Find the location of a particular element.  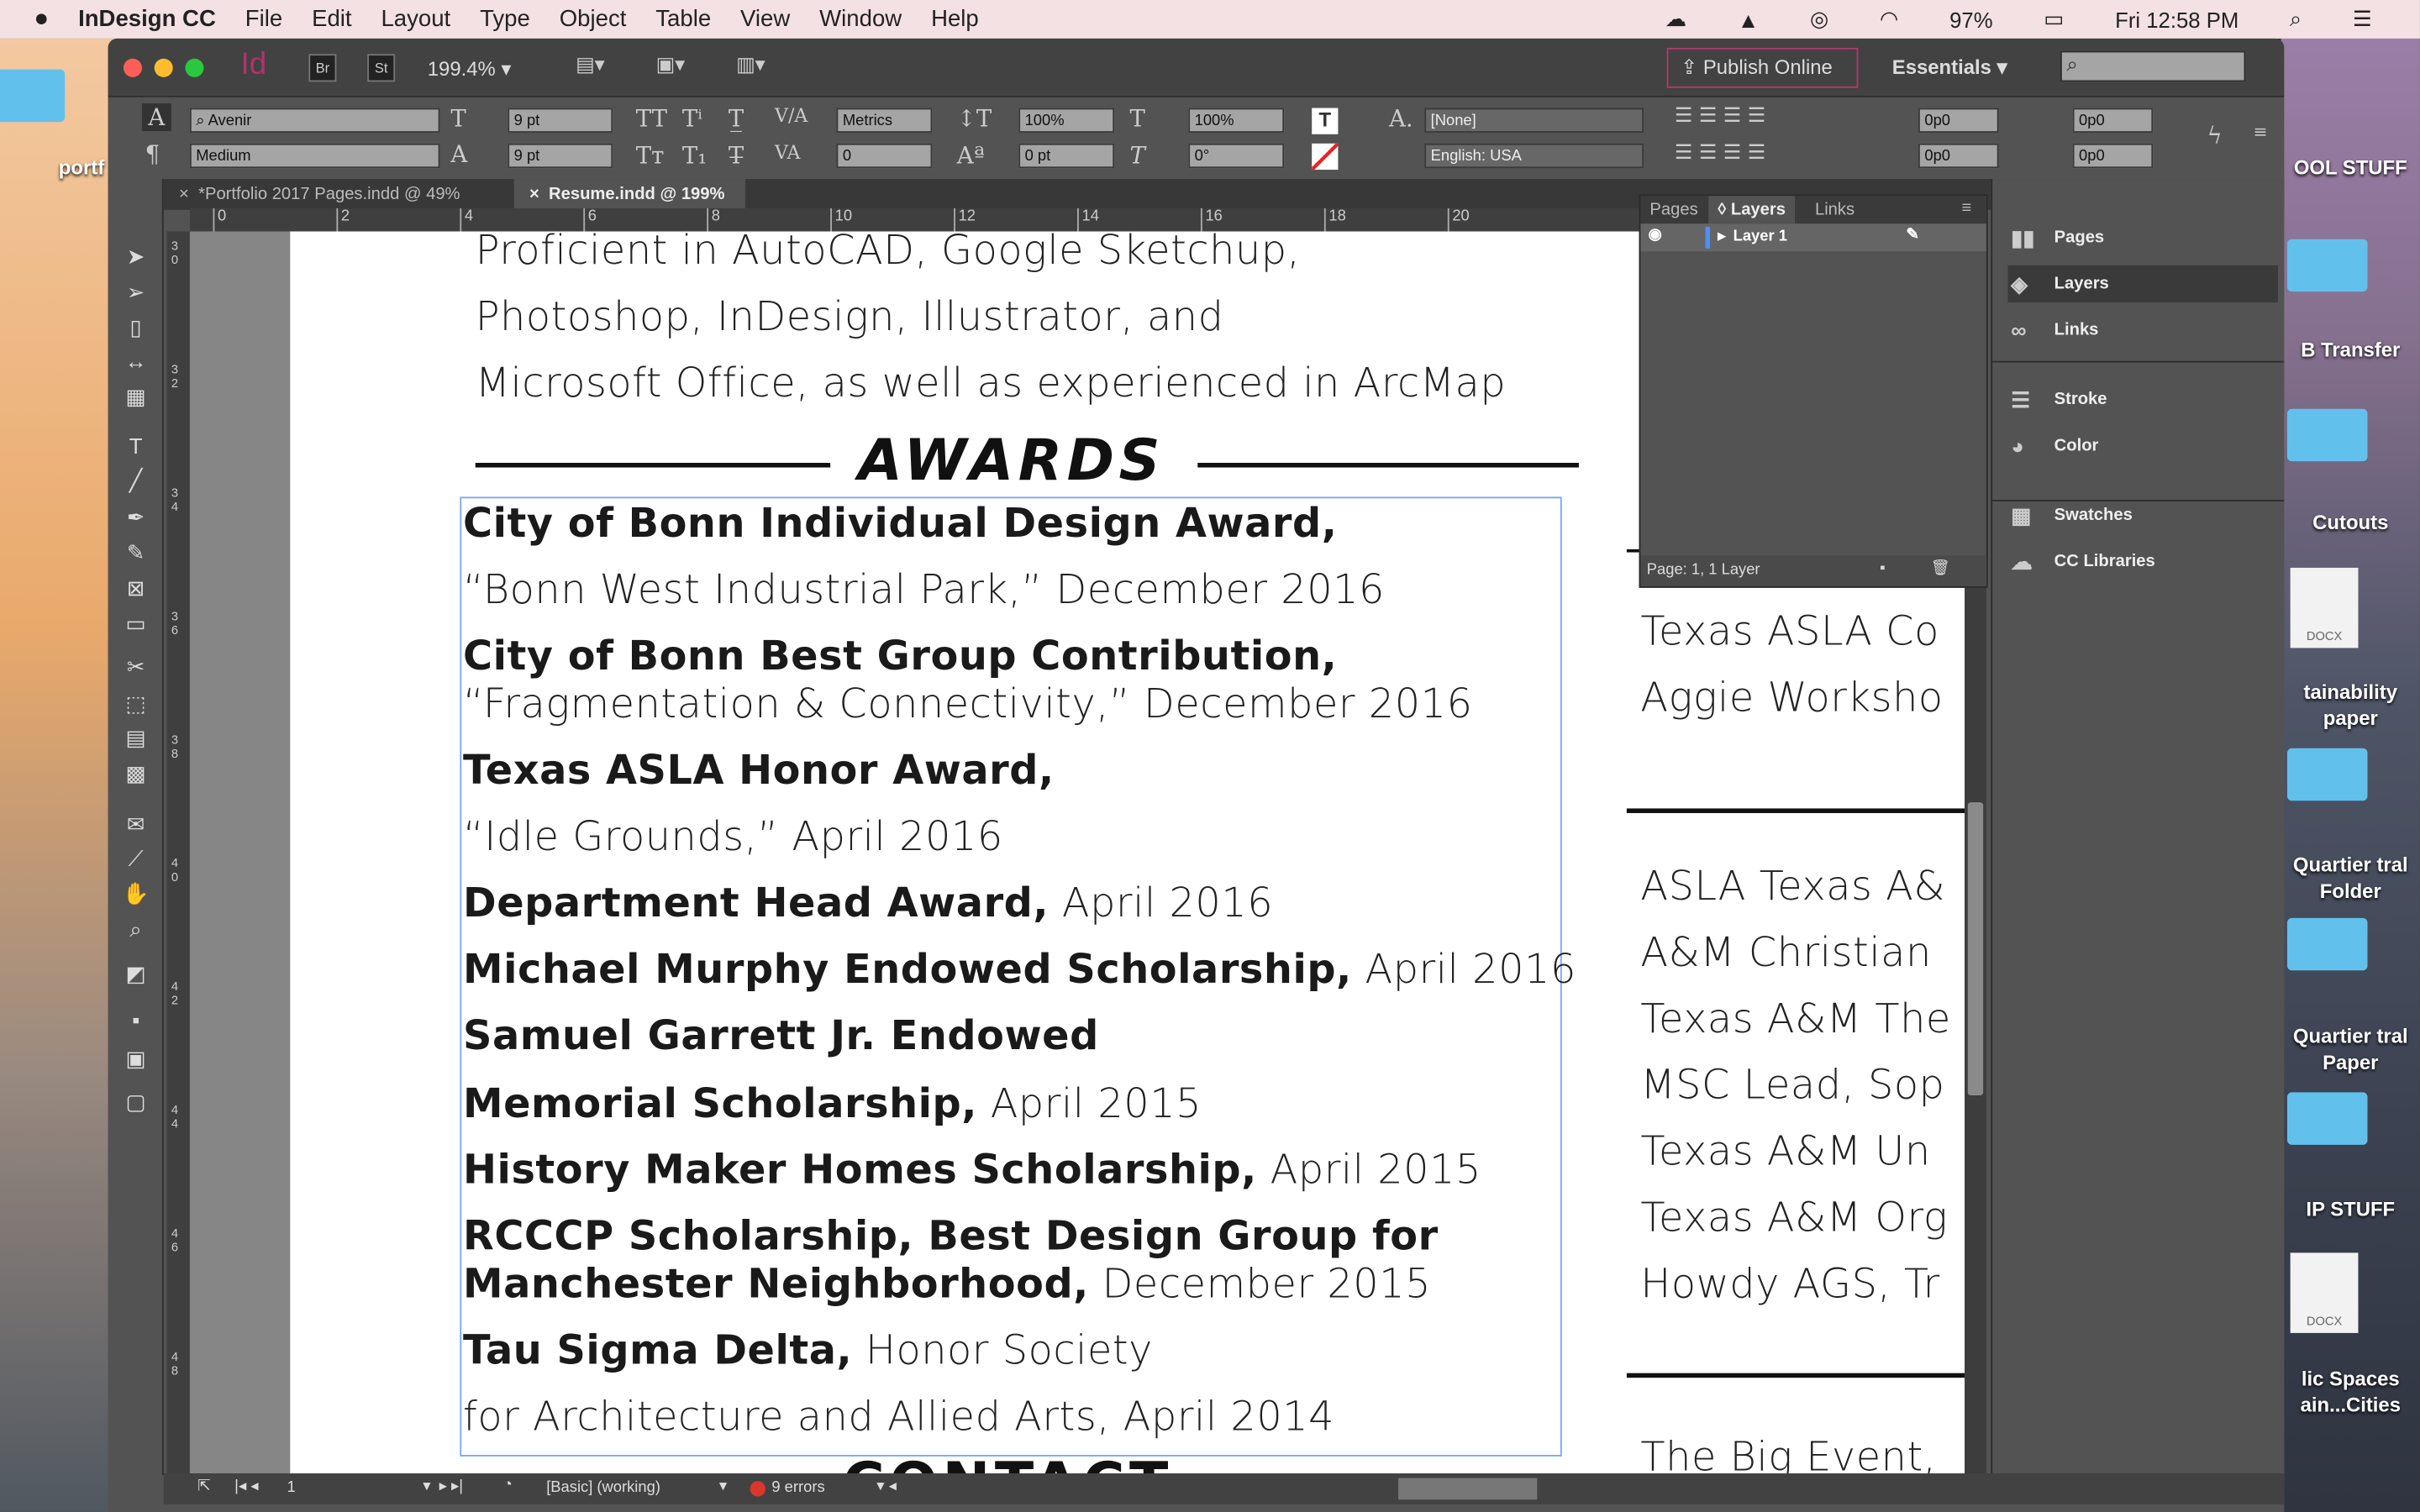

desktop-item-label: B Transfer is located at coordinates (2350, 349).